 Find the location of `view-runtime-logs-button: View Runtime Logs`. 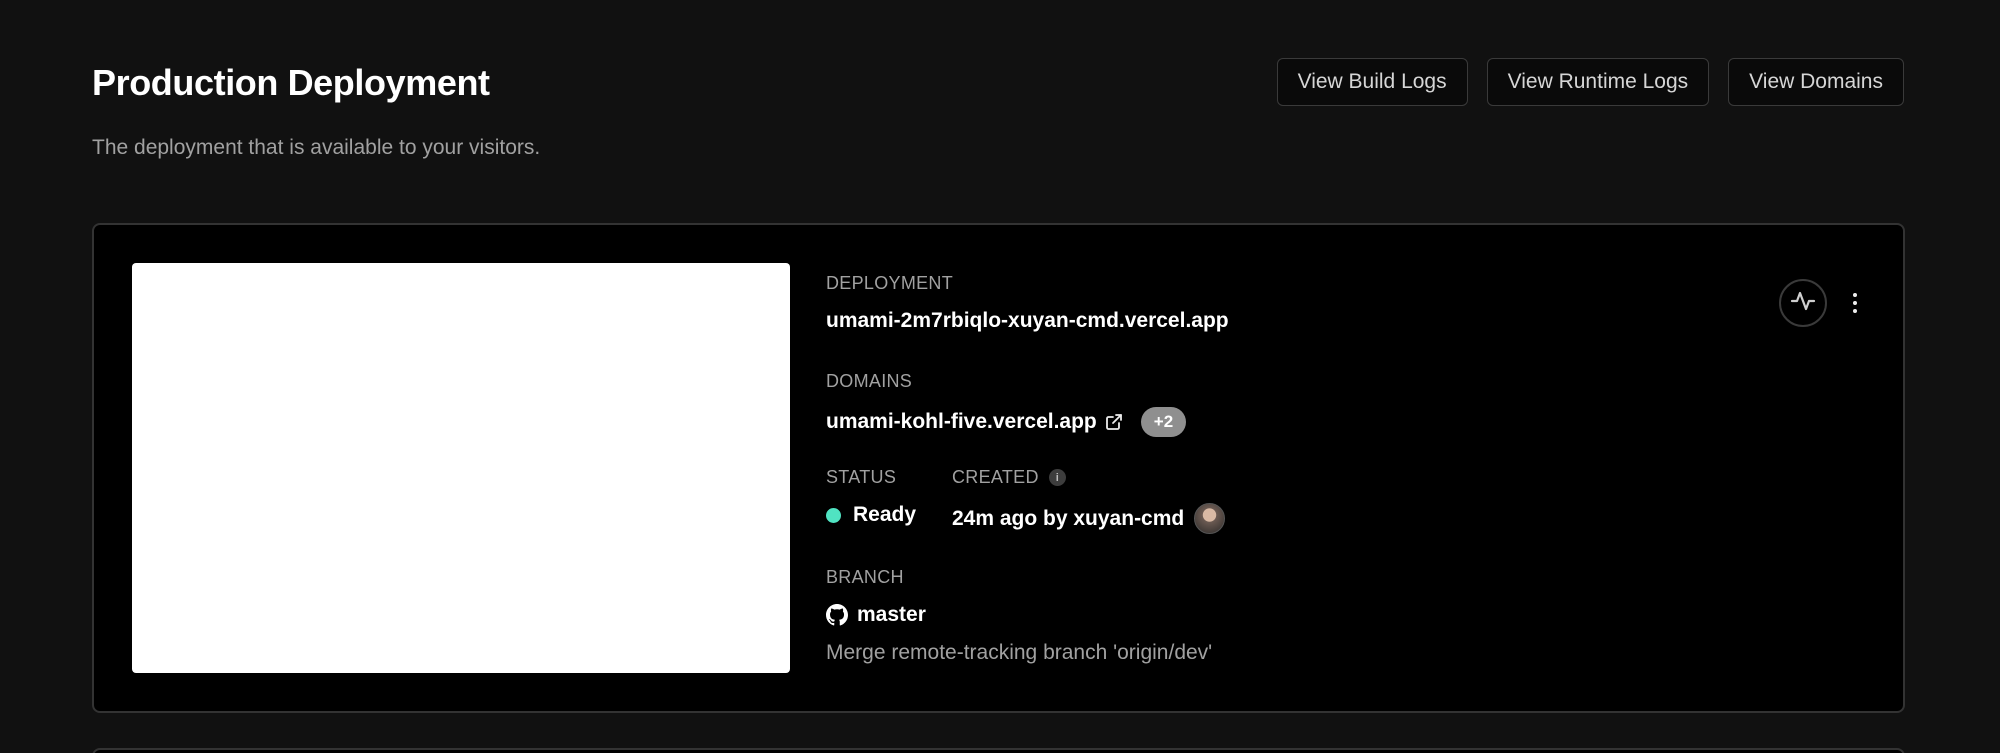

view-runtime-logs-button: View Runtime Logs is located at coordinates (1598, 82).